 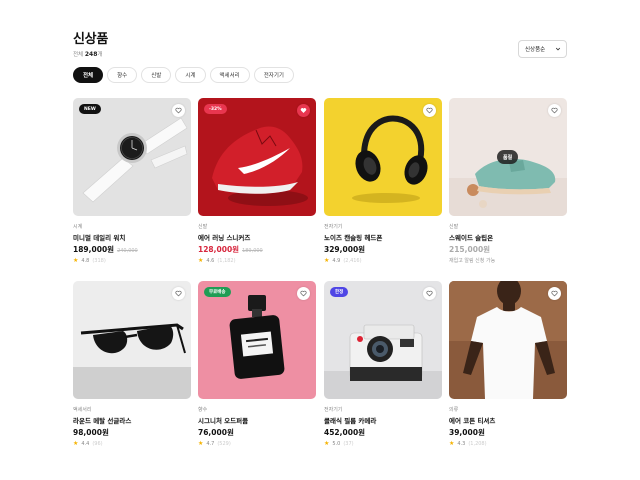 I want to click on chip-all: 전체, so click(x=88, y=75).